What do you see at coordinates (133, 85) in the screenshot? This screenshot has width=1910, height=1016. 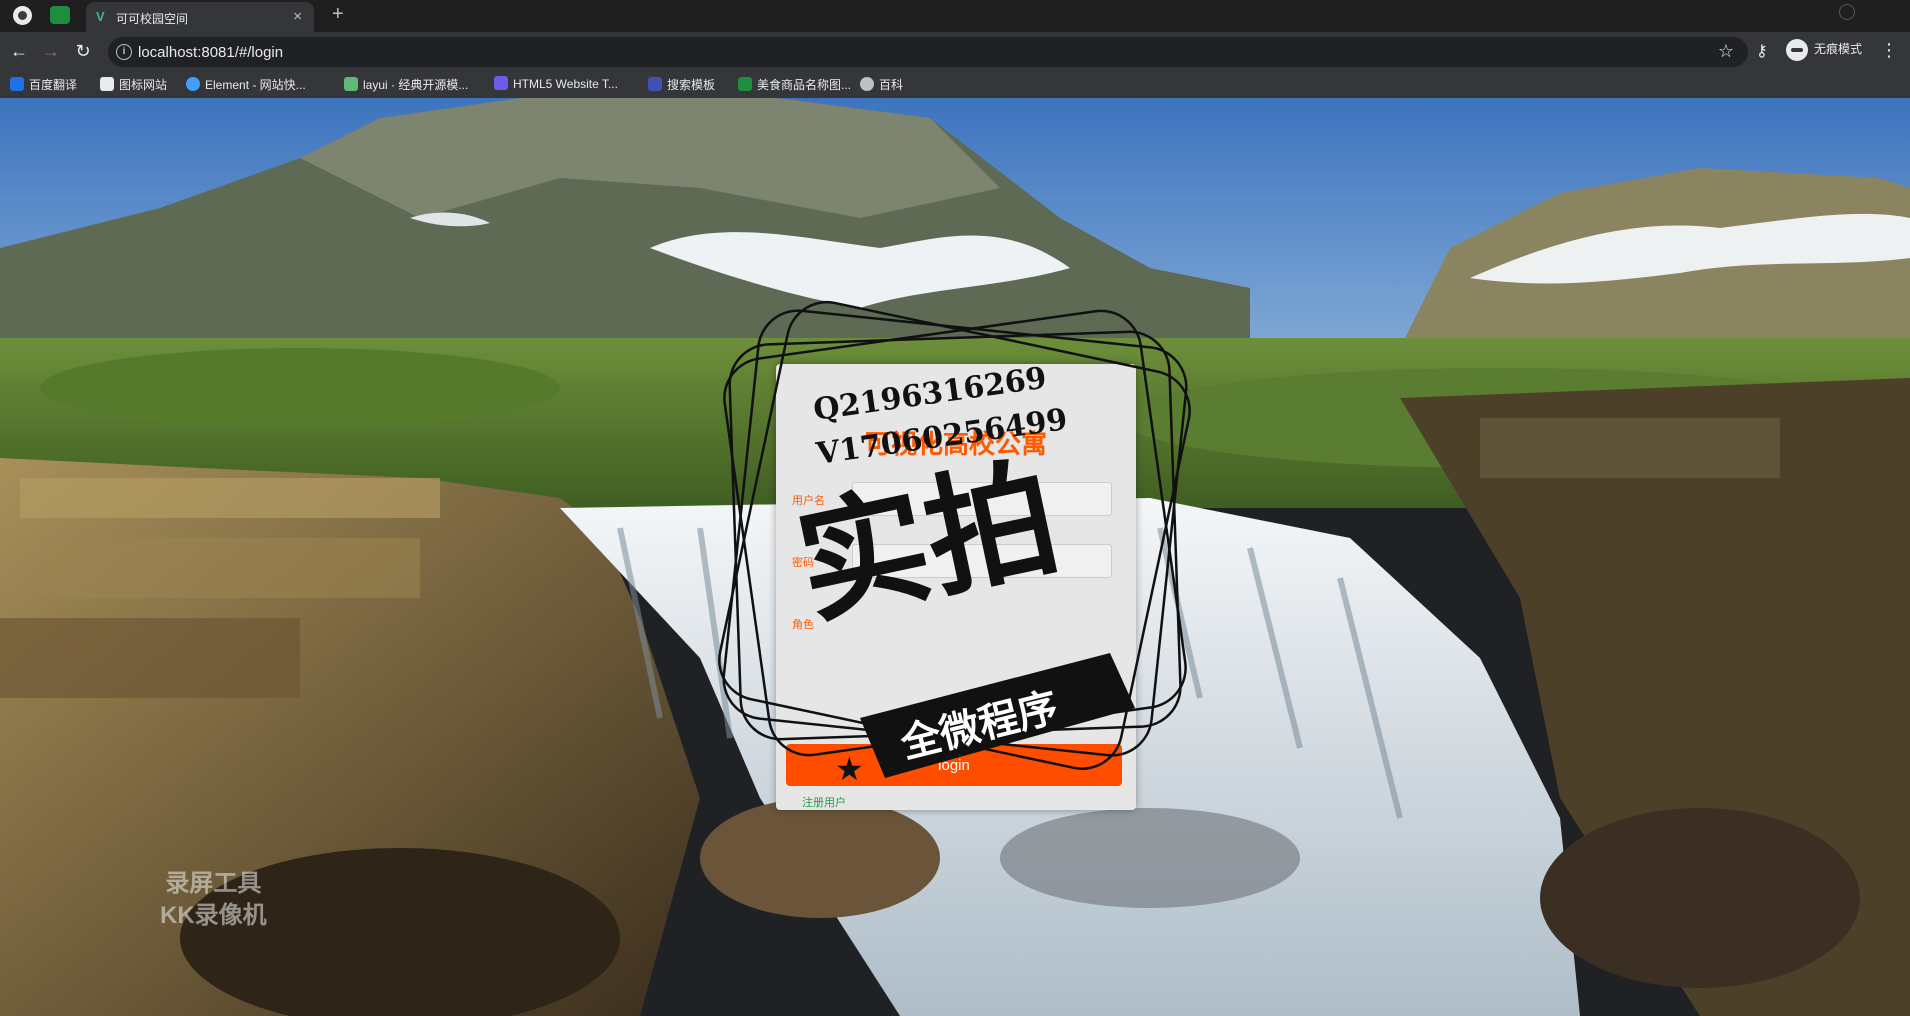 I see `bookmark-item: 图标网站` at bounding box center [133, 85].